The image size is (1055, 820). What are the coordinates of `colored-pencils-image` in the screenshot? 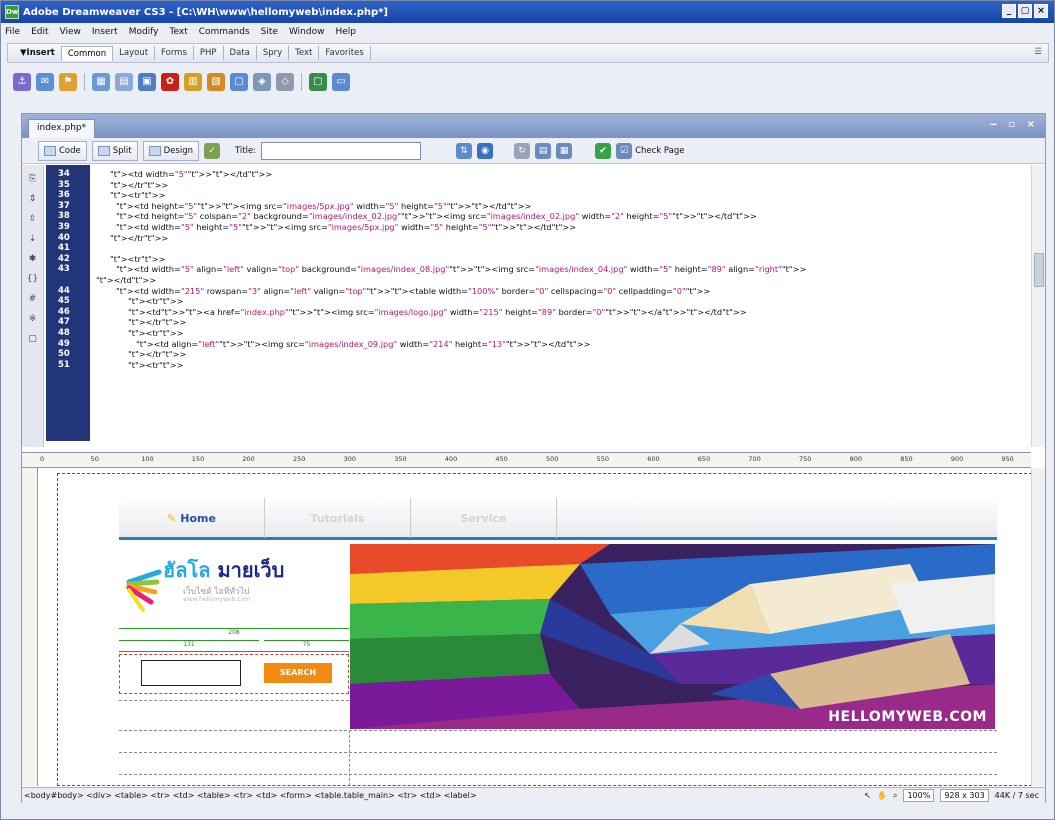 It's located at (672, 636).